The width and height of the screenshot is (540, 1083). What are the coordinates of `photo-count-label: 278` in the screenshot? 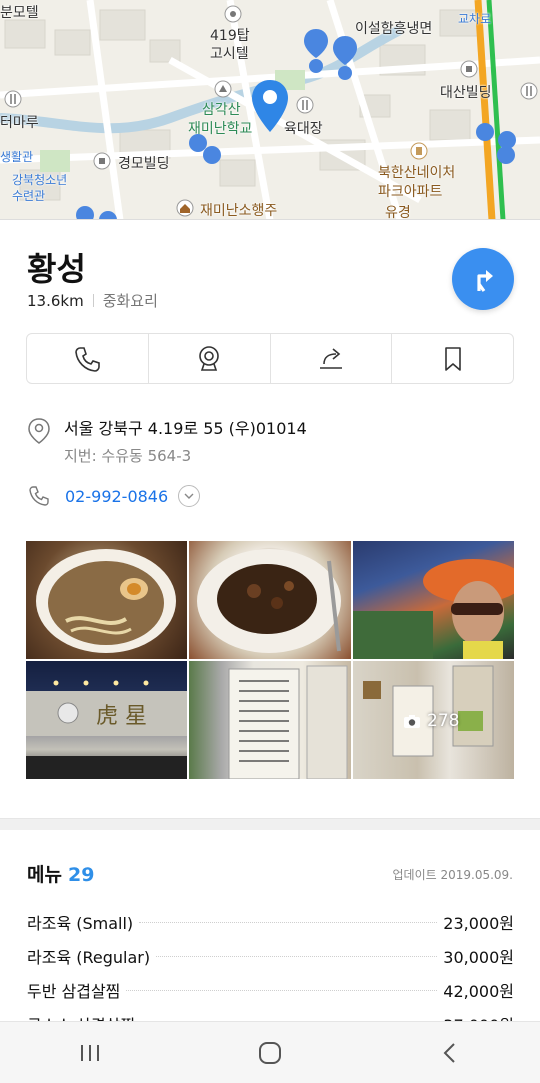 It's located at (443, 721).